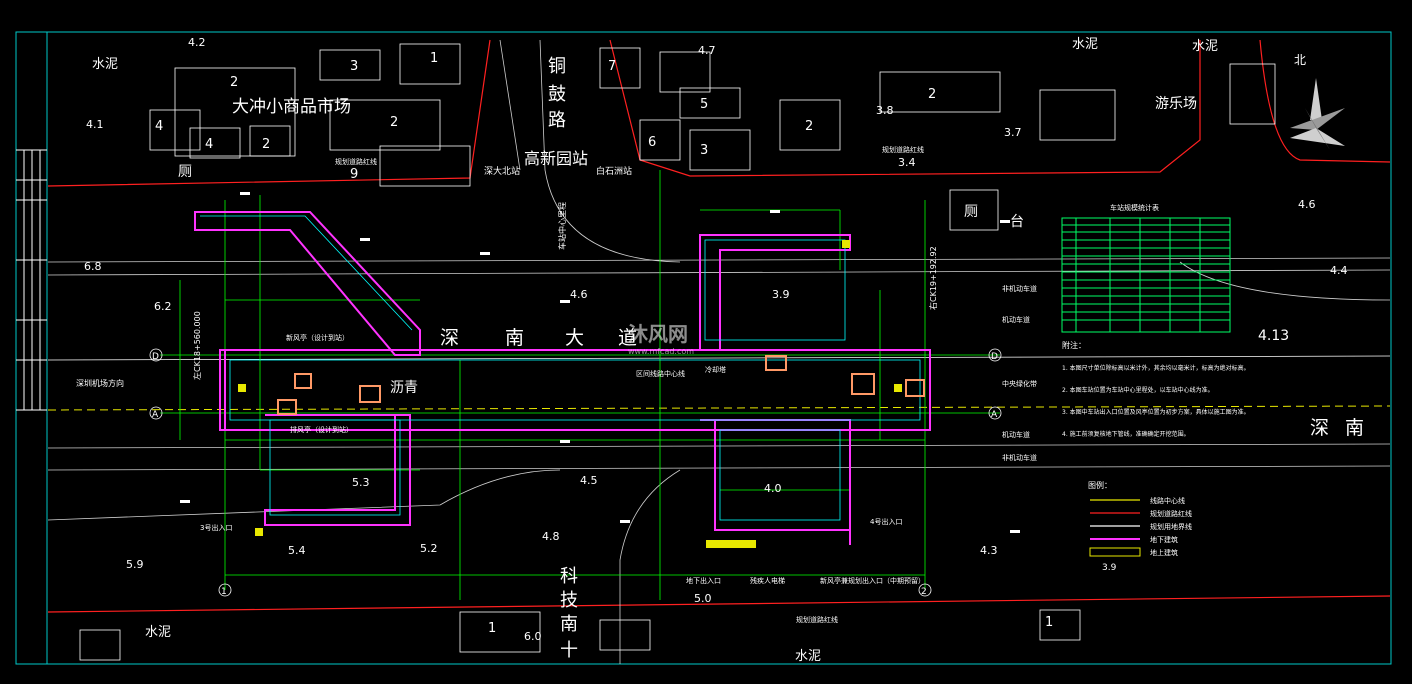 This screenshot has width=1412, height=684. Describe the element at coordinates (614, 171) in the screenshot. I see `bus-stop-2: 白石洲站` at that location.